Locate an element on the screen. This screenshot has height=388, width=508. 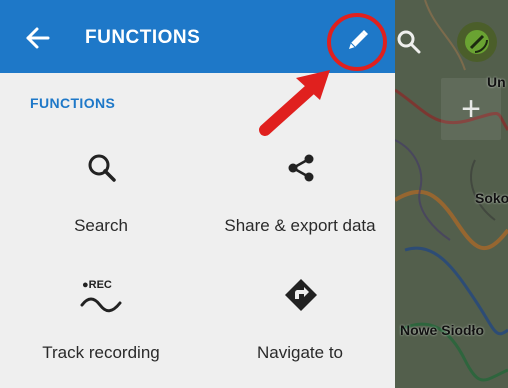
navigate-icon is located at coordinates (301, 295).